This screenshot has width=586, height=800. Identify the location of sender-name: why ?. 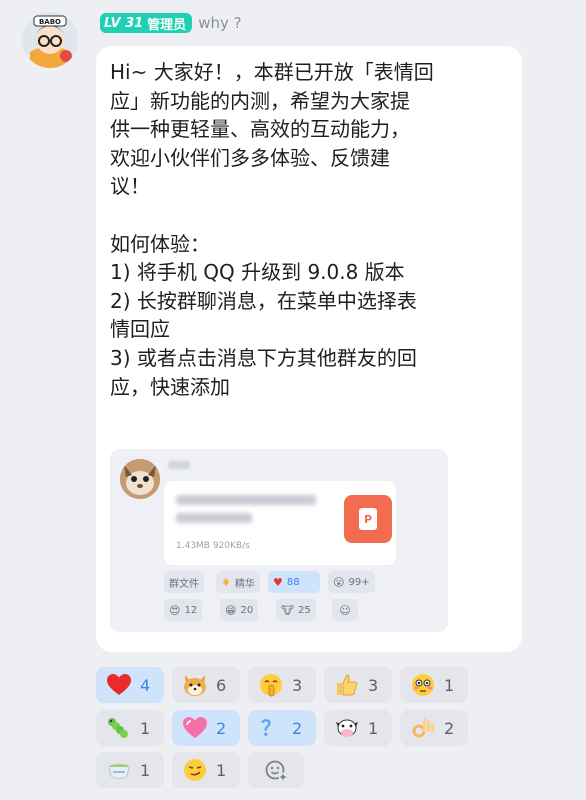
(219, 23).